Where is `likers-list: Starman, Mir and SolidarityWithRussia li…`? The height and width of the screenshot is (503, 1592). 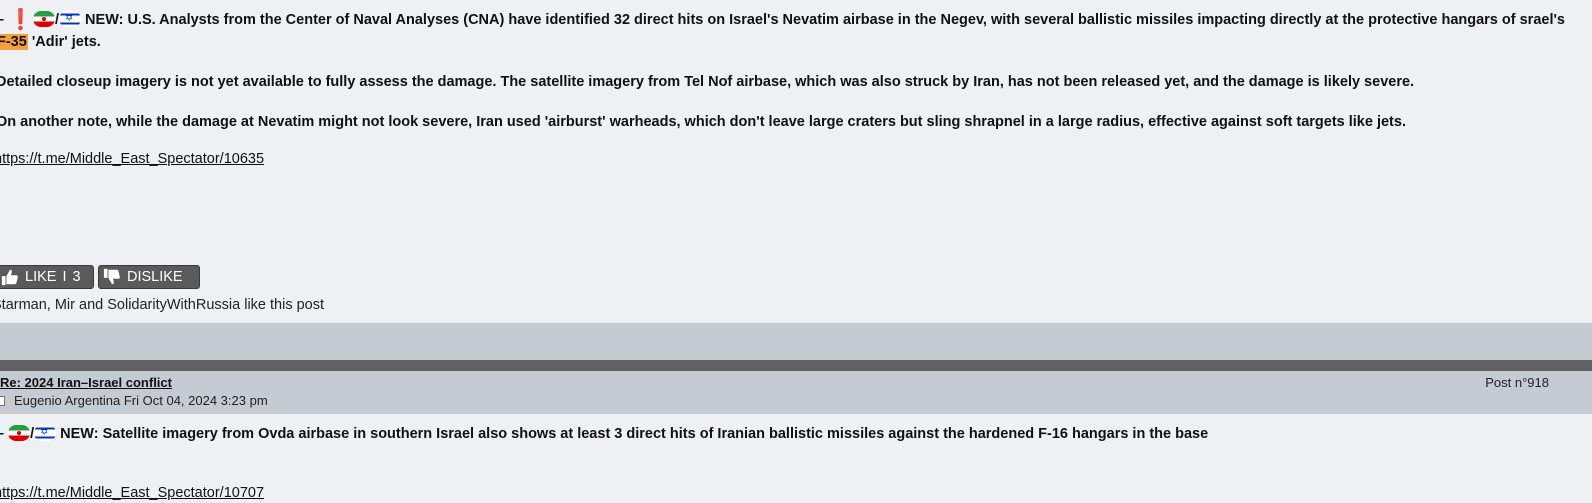
likers-list: Starman, Mir and SolidarityWithRussia li… is located at coordinates (162, 305).